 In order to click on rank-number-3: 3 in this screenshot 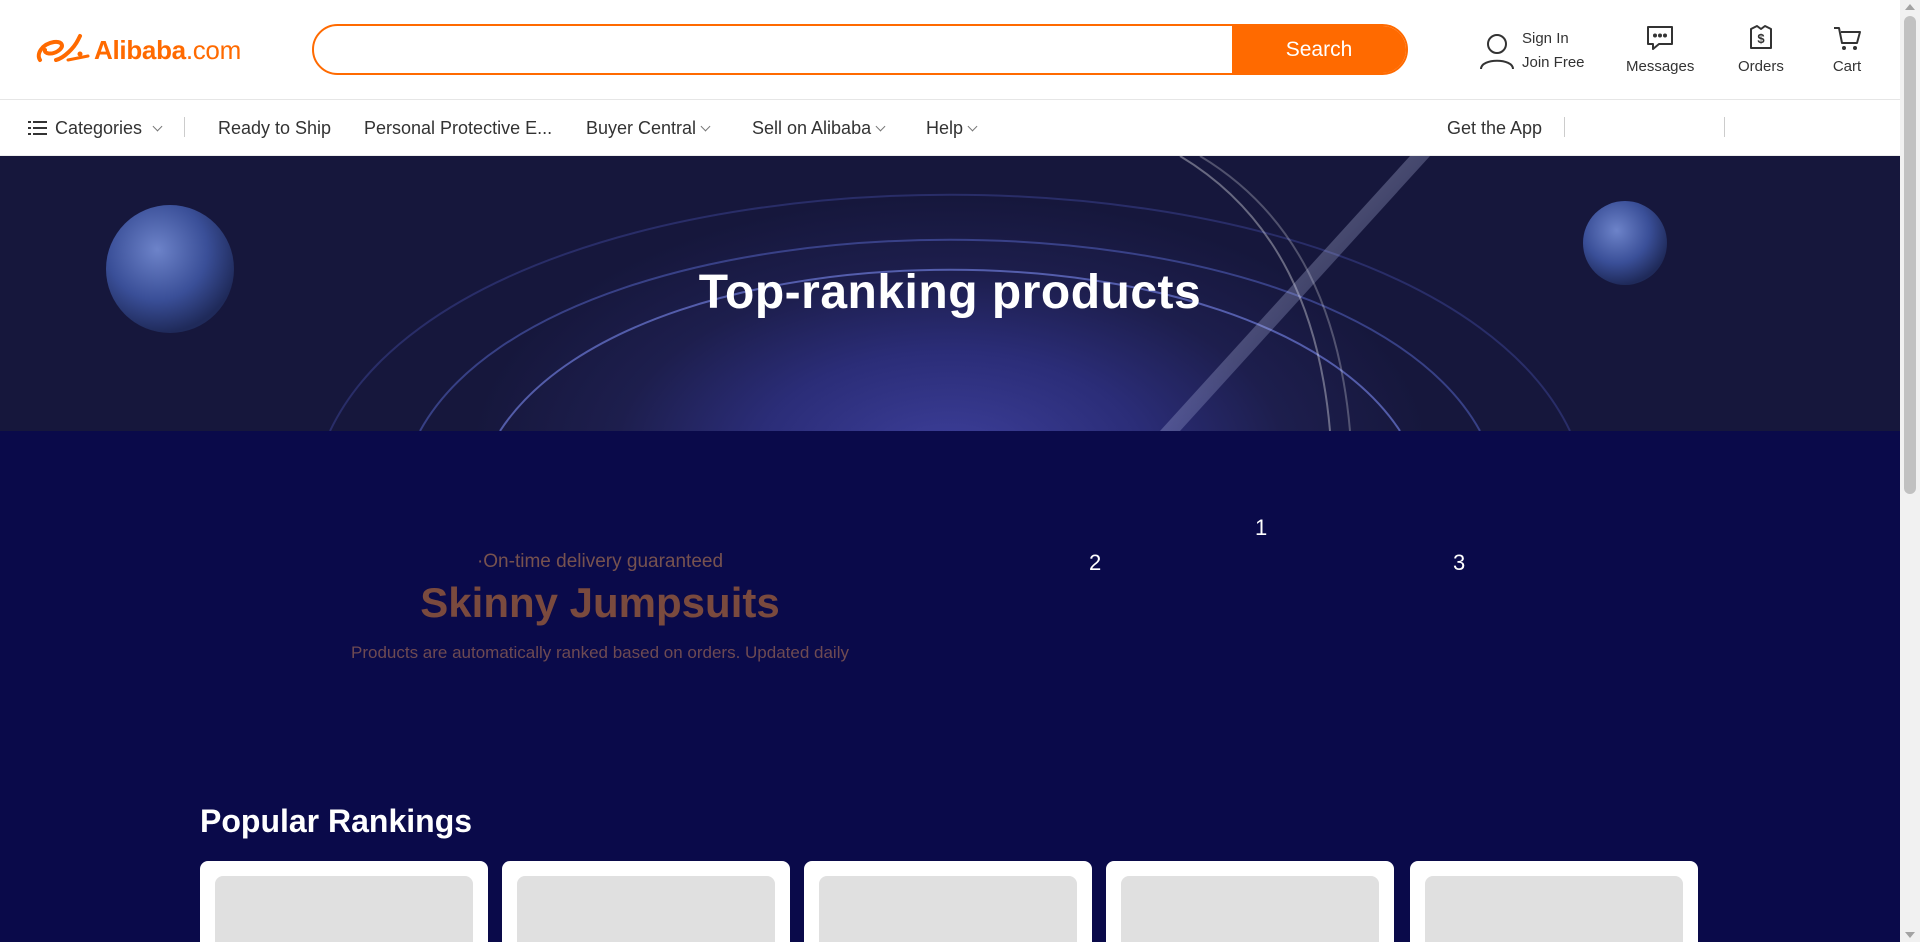, I will do `click(1459, 562)`.